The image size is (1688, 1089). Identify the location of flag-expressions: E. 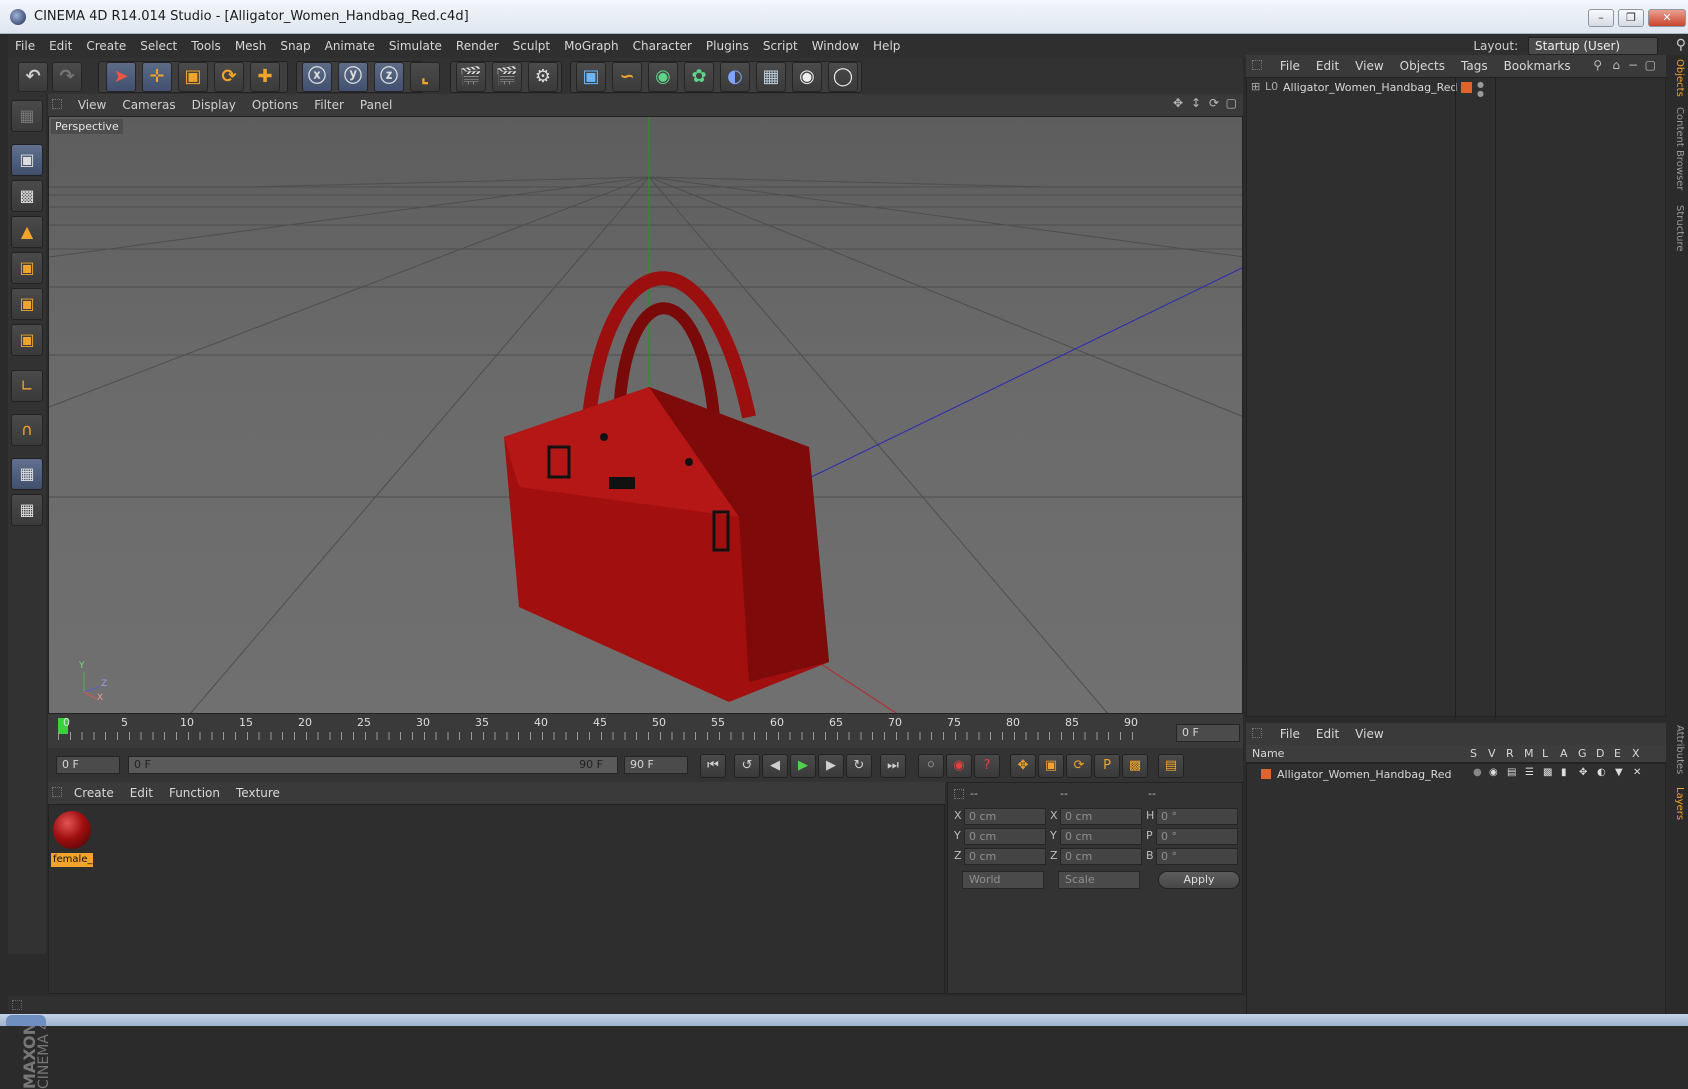
(1617, 753).